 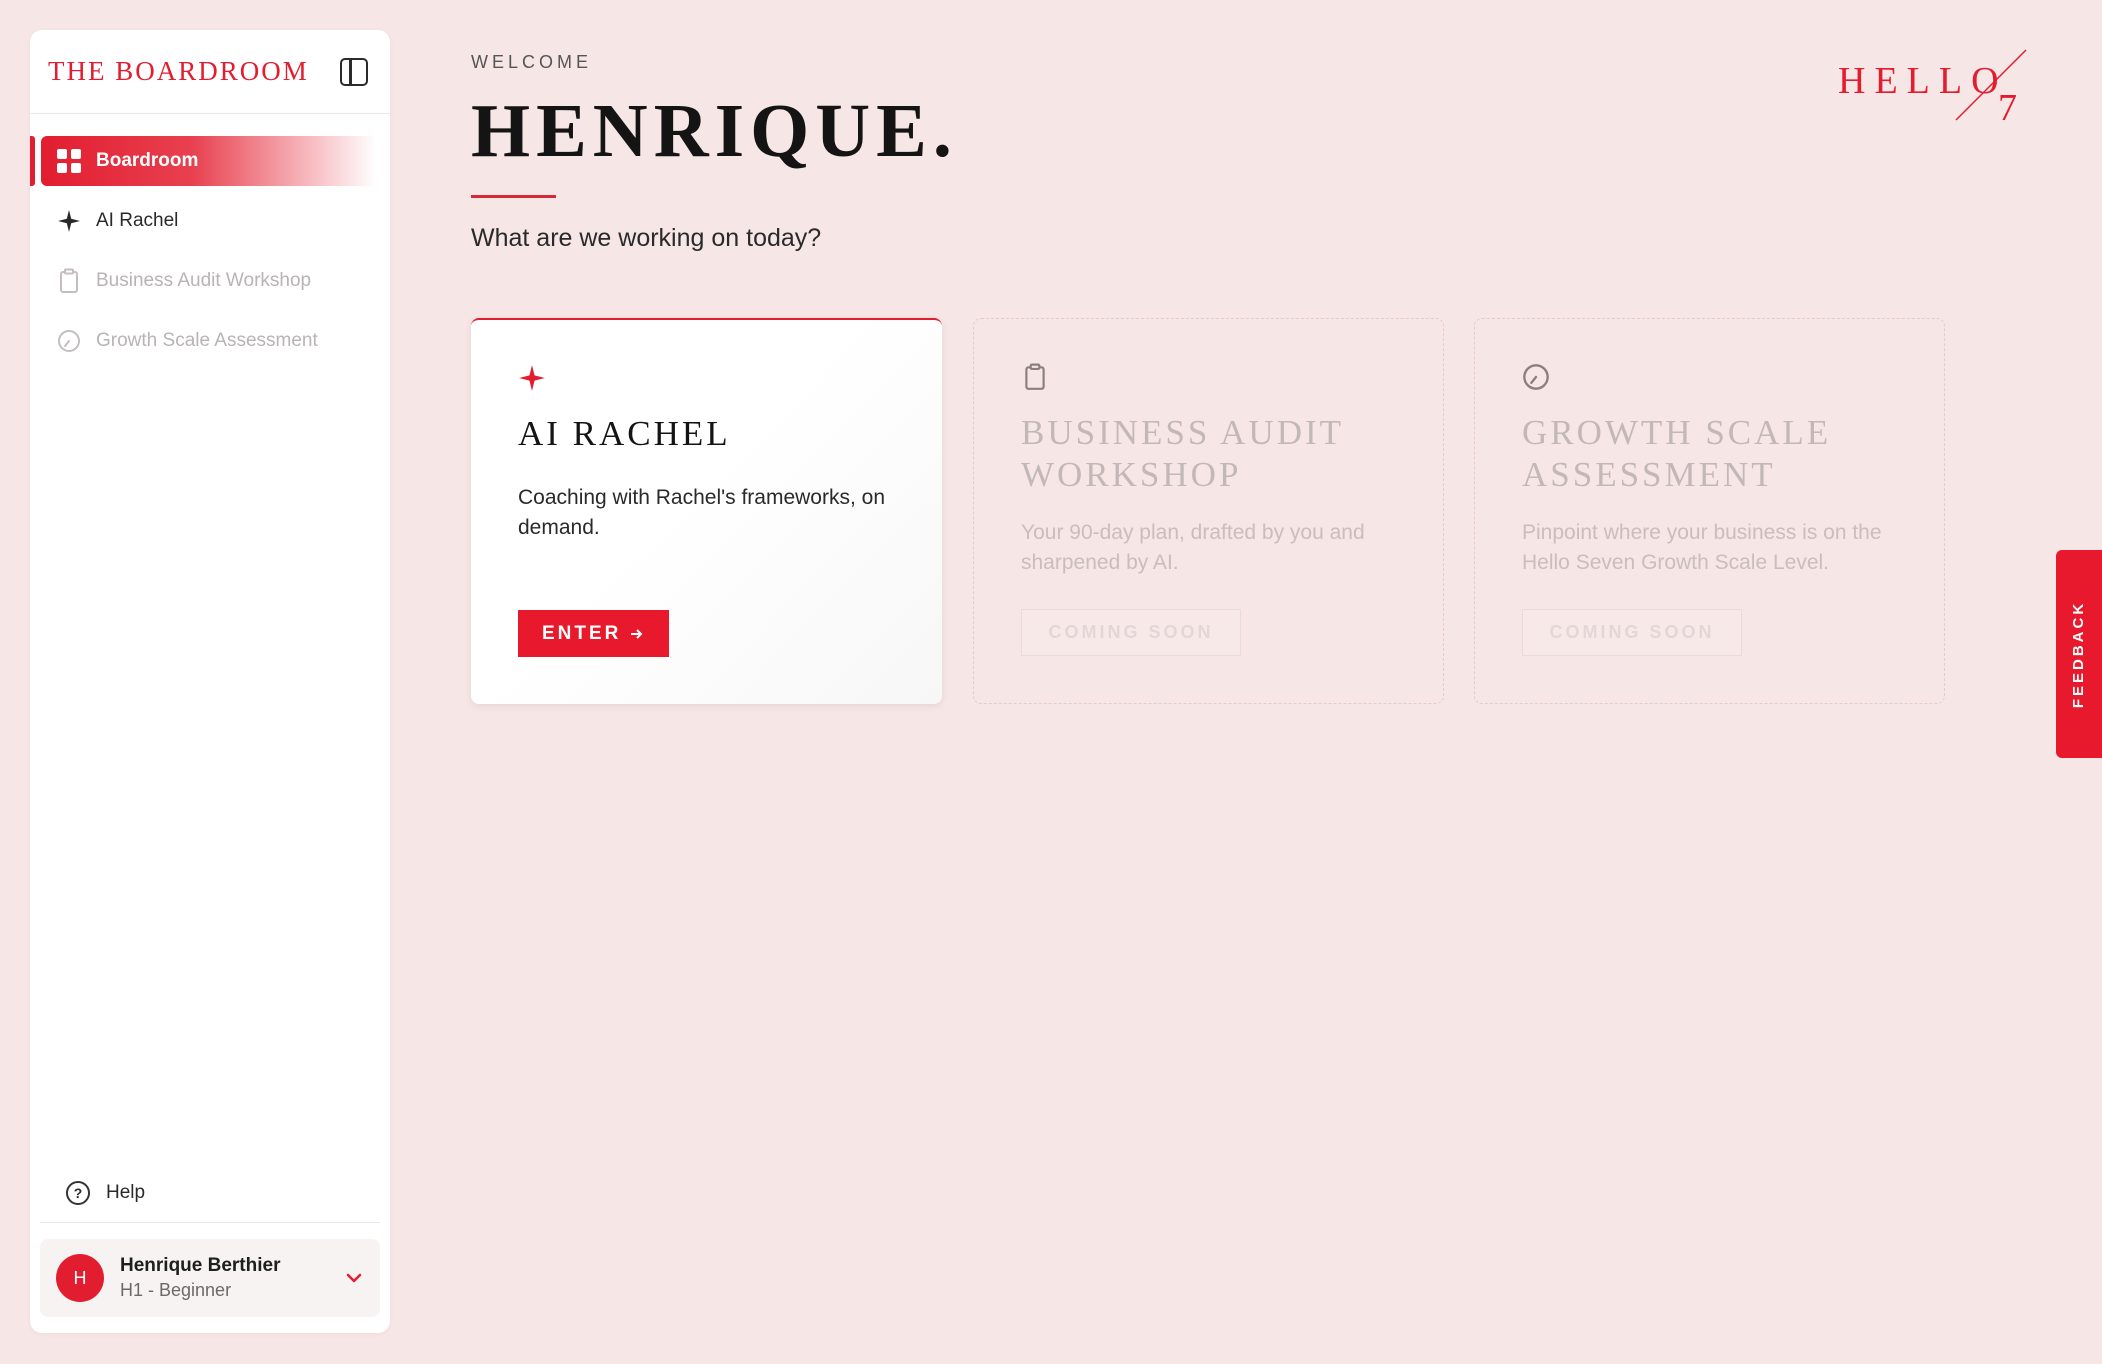 I want to click on arrow-right-icon, so click(x=637, y=633).